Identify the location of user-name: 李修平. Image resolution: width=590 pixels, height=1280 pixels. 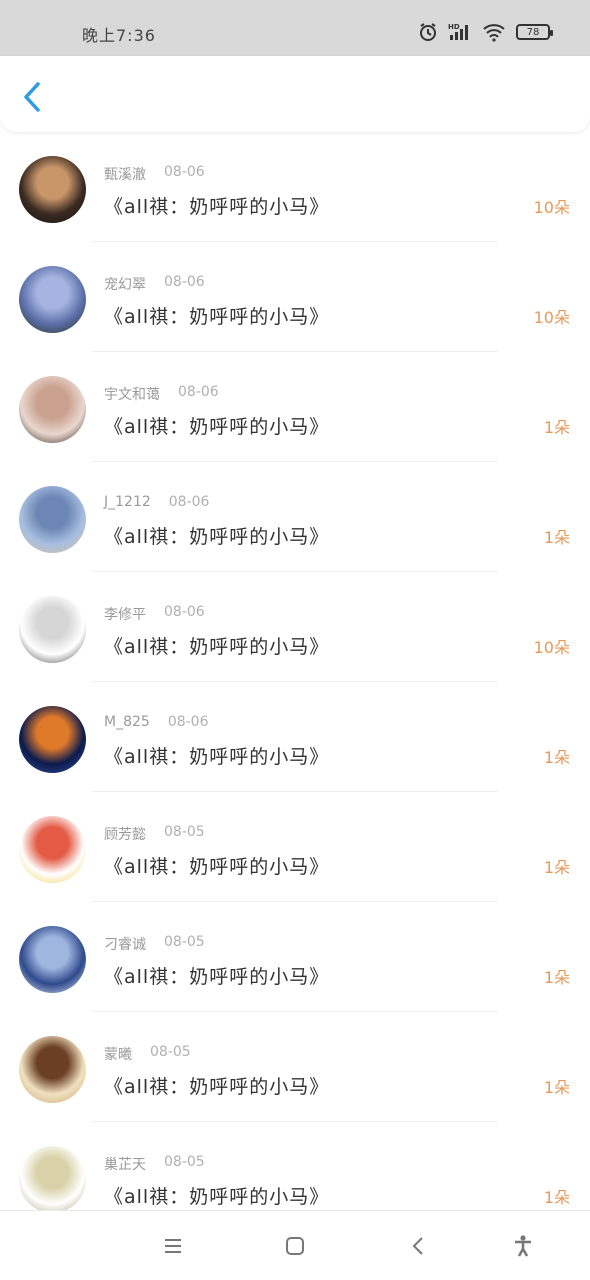
(125, 615).